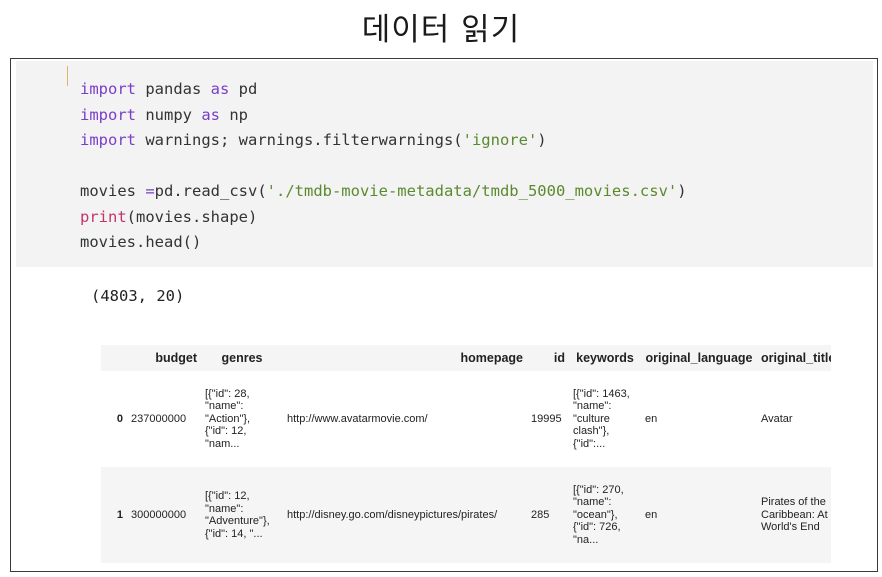  What do you see at coordinates (699, 358) in the screenshot?
I see `column-header-original-language: original_language` at bounding box center [699, 358].